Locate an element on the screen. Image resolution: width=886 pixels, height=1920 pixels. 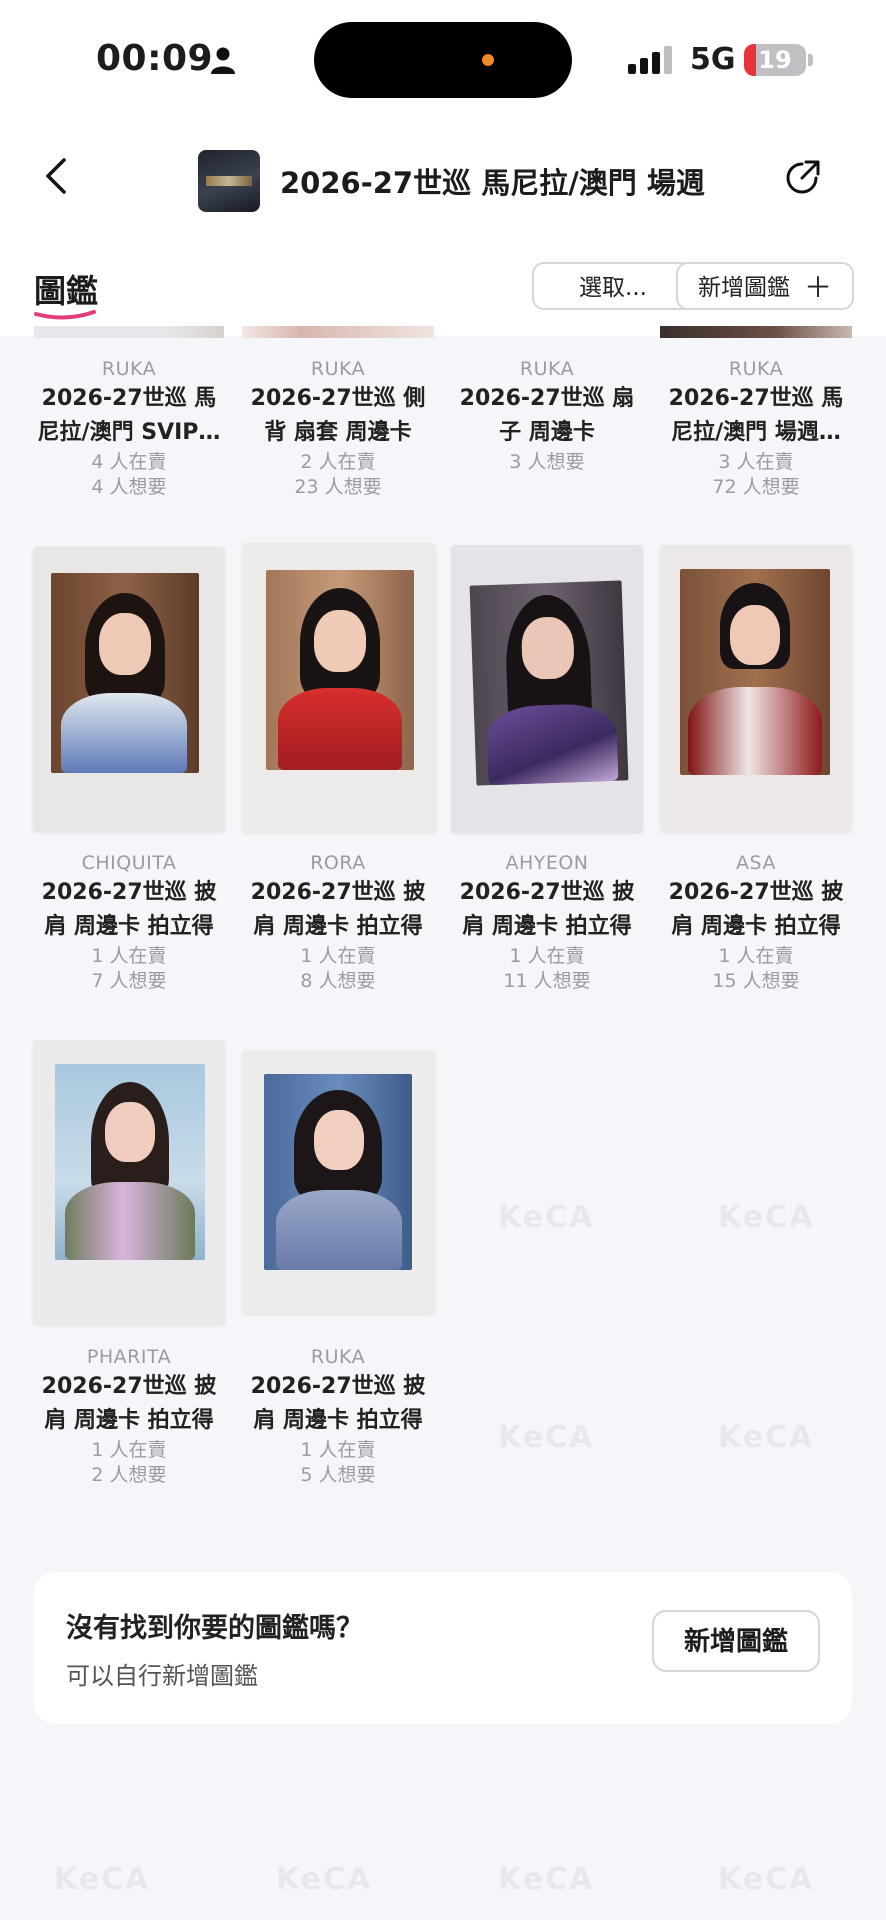
catalog-card: RUKA 2026-27世巡 側背 扇套 周邊卡 2 人在賣 23 人想要 is located at coordinates (338, 428).